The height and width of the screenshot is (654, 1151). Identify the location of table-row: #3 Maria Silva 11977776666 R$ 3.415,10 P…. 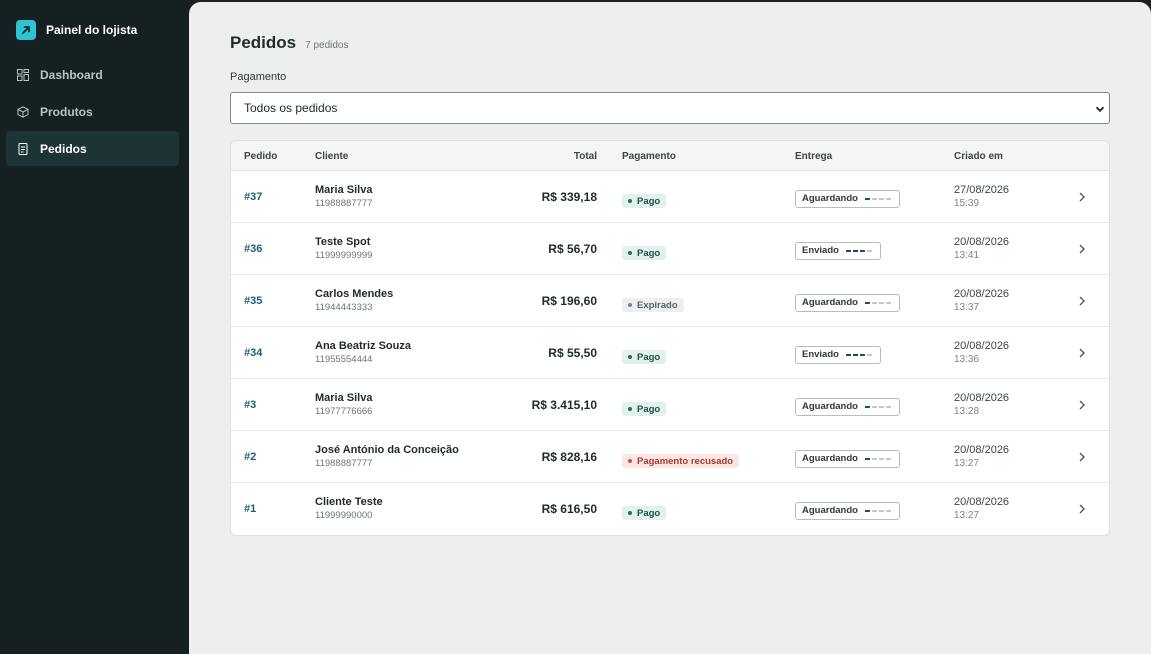
(670, 405).